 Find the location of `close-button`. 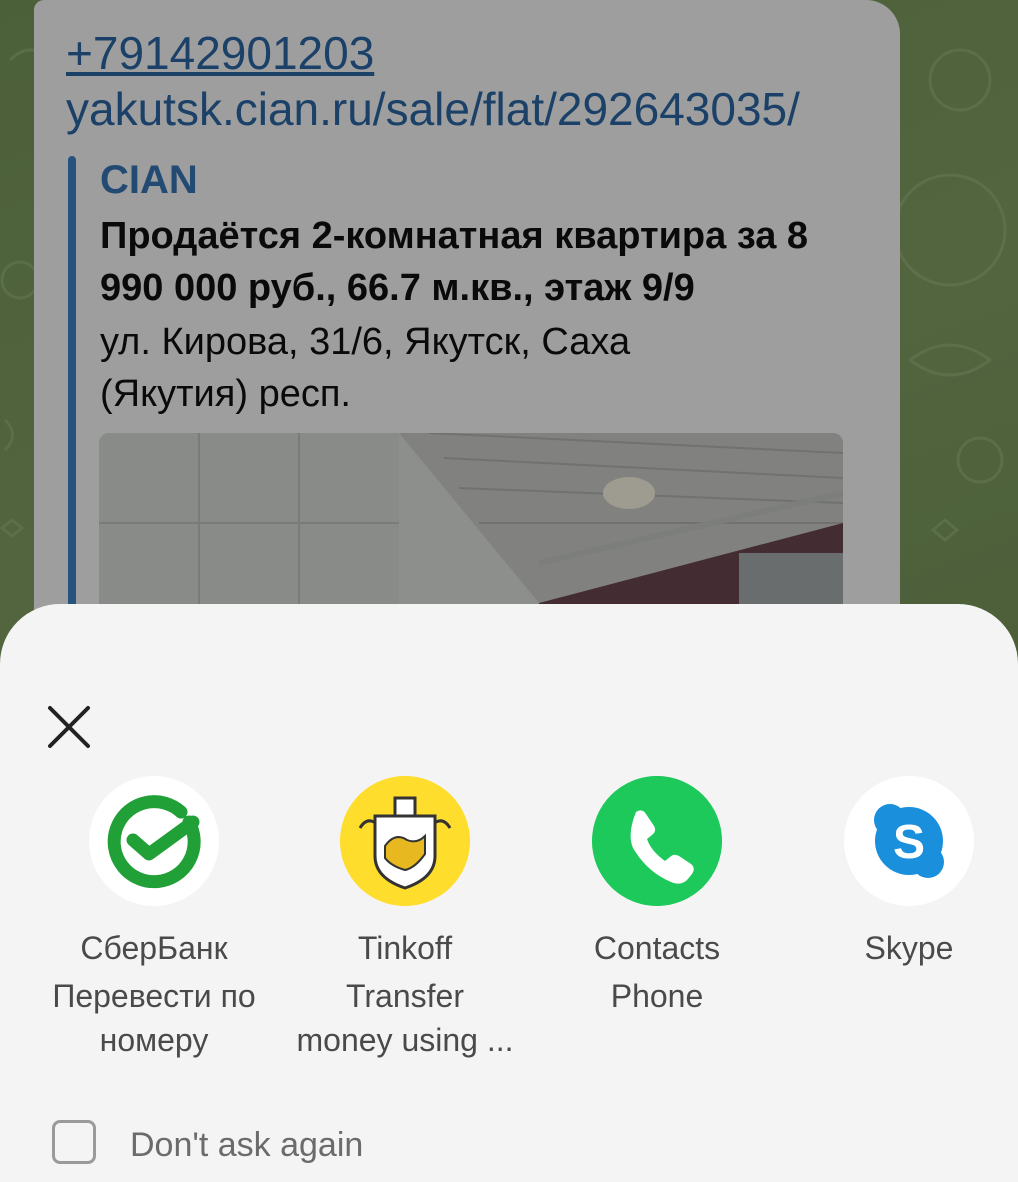

close-button is located at coordinates (69, 727).